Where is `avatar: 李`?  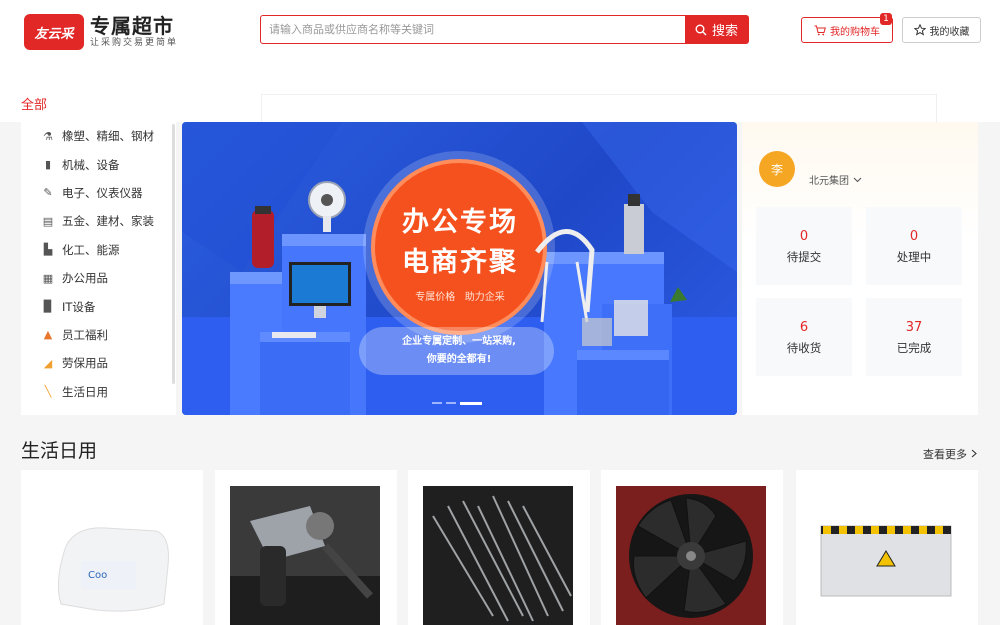 avatar: 李 is located at coordinates (777, 169).